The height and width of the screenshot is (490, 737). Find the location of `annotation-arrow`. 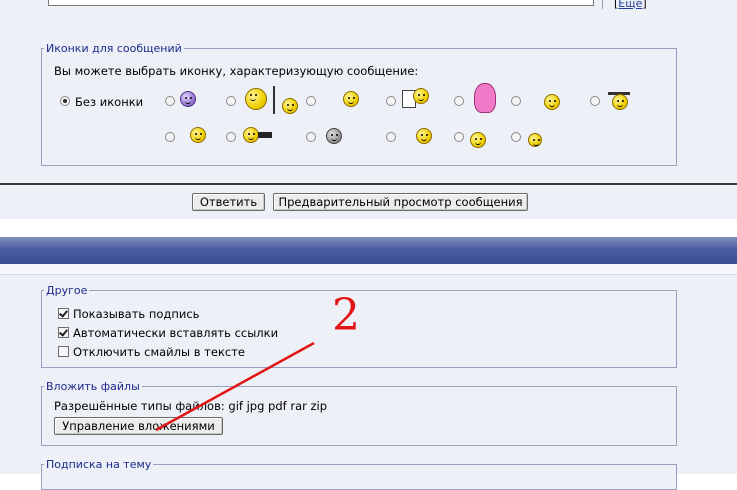

annotation-arrow is located at coordinates (235, 386).